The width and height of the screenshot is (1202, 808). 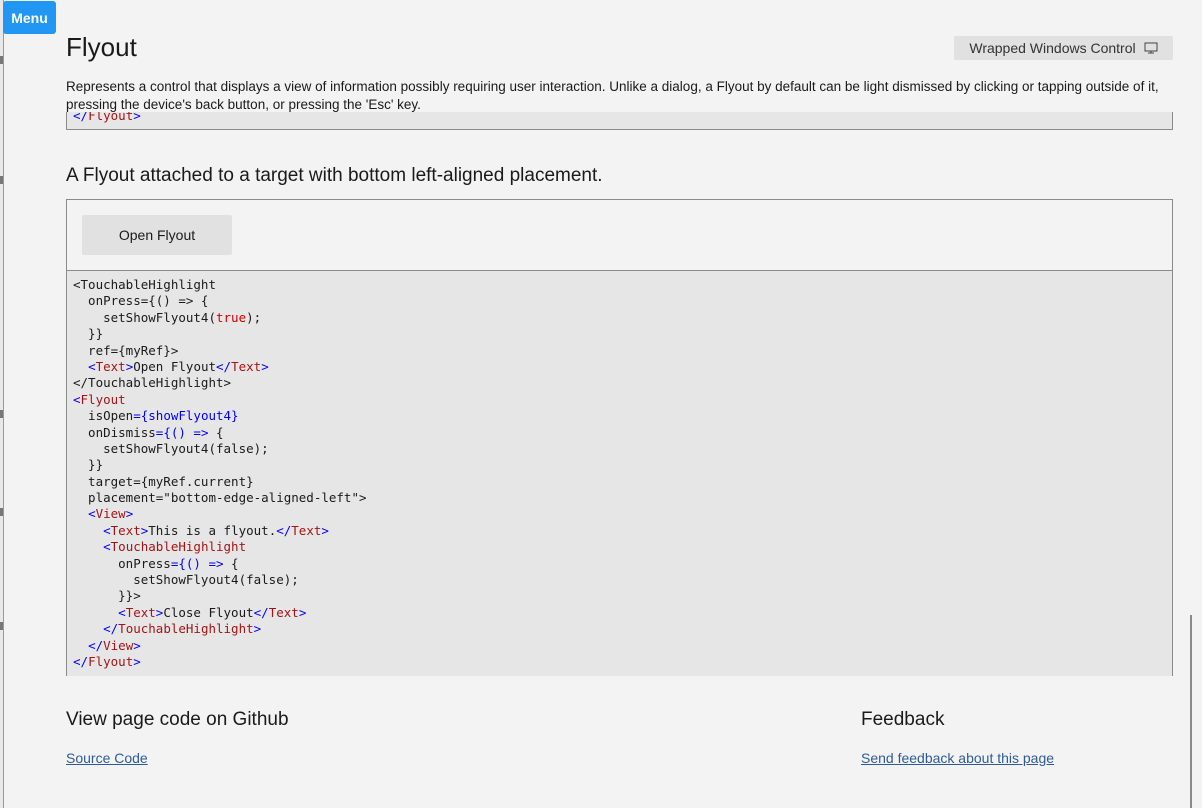 I want to click on monitor-icon, so click(x=1151, y=48).